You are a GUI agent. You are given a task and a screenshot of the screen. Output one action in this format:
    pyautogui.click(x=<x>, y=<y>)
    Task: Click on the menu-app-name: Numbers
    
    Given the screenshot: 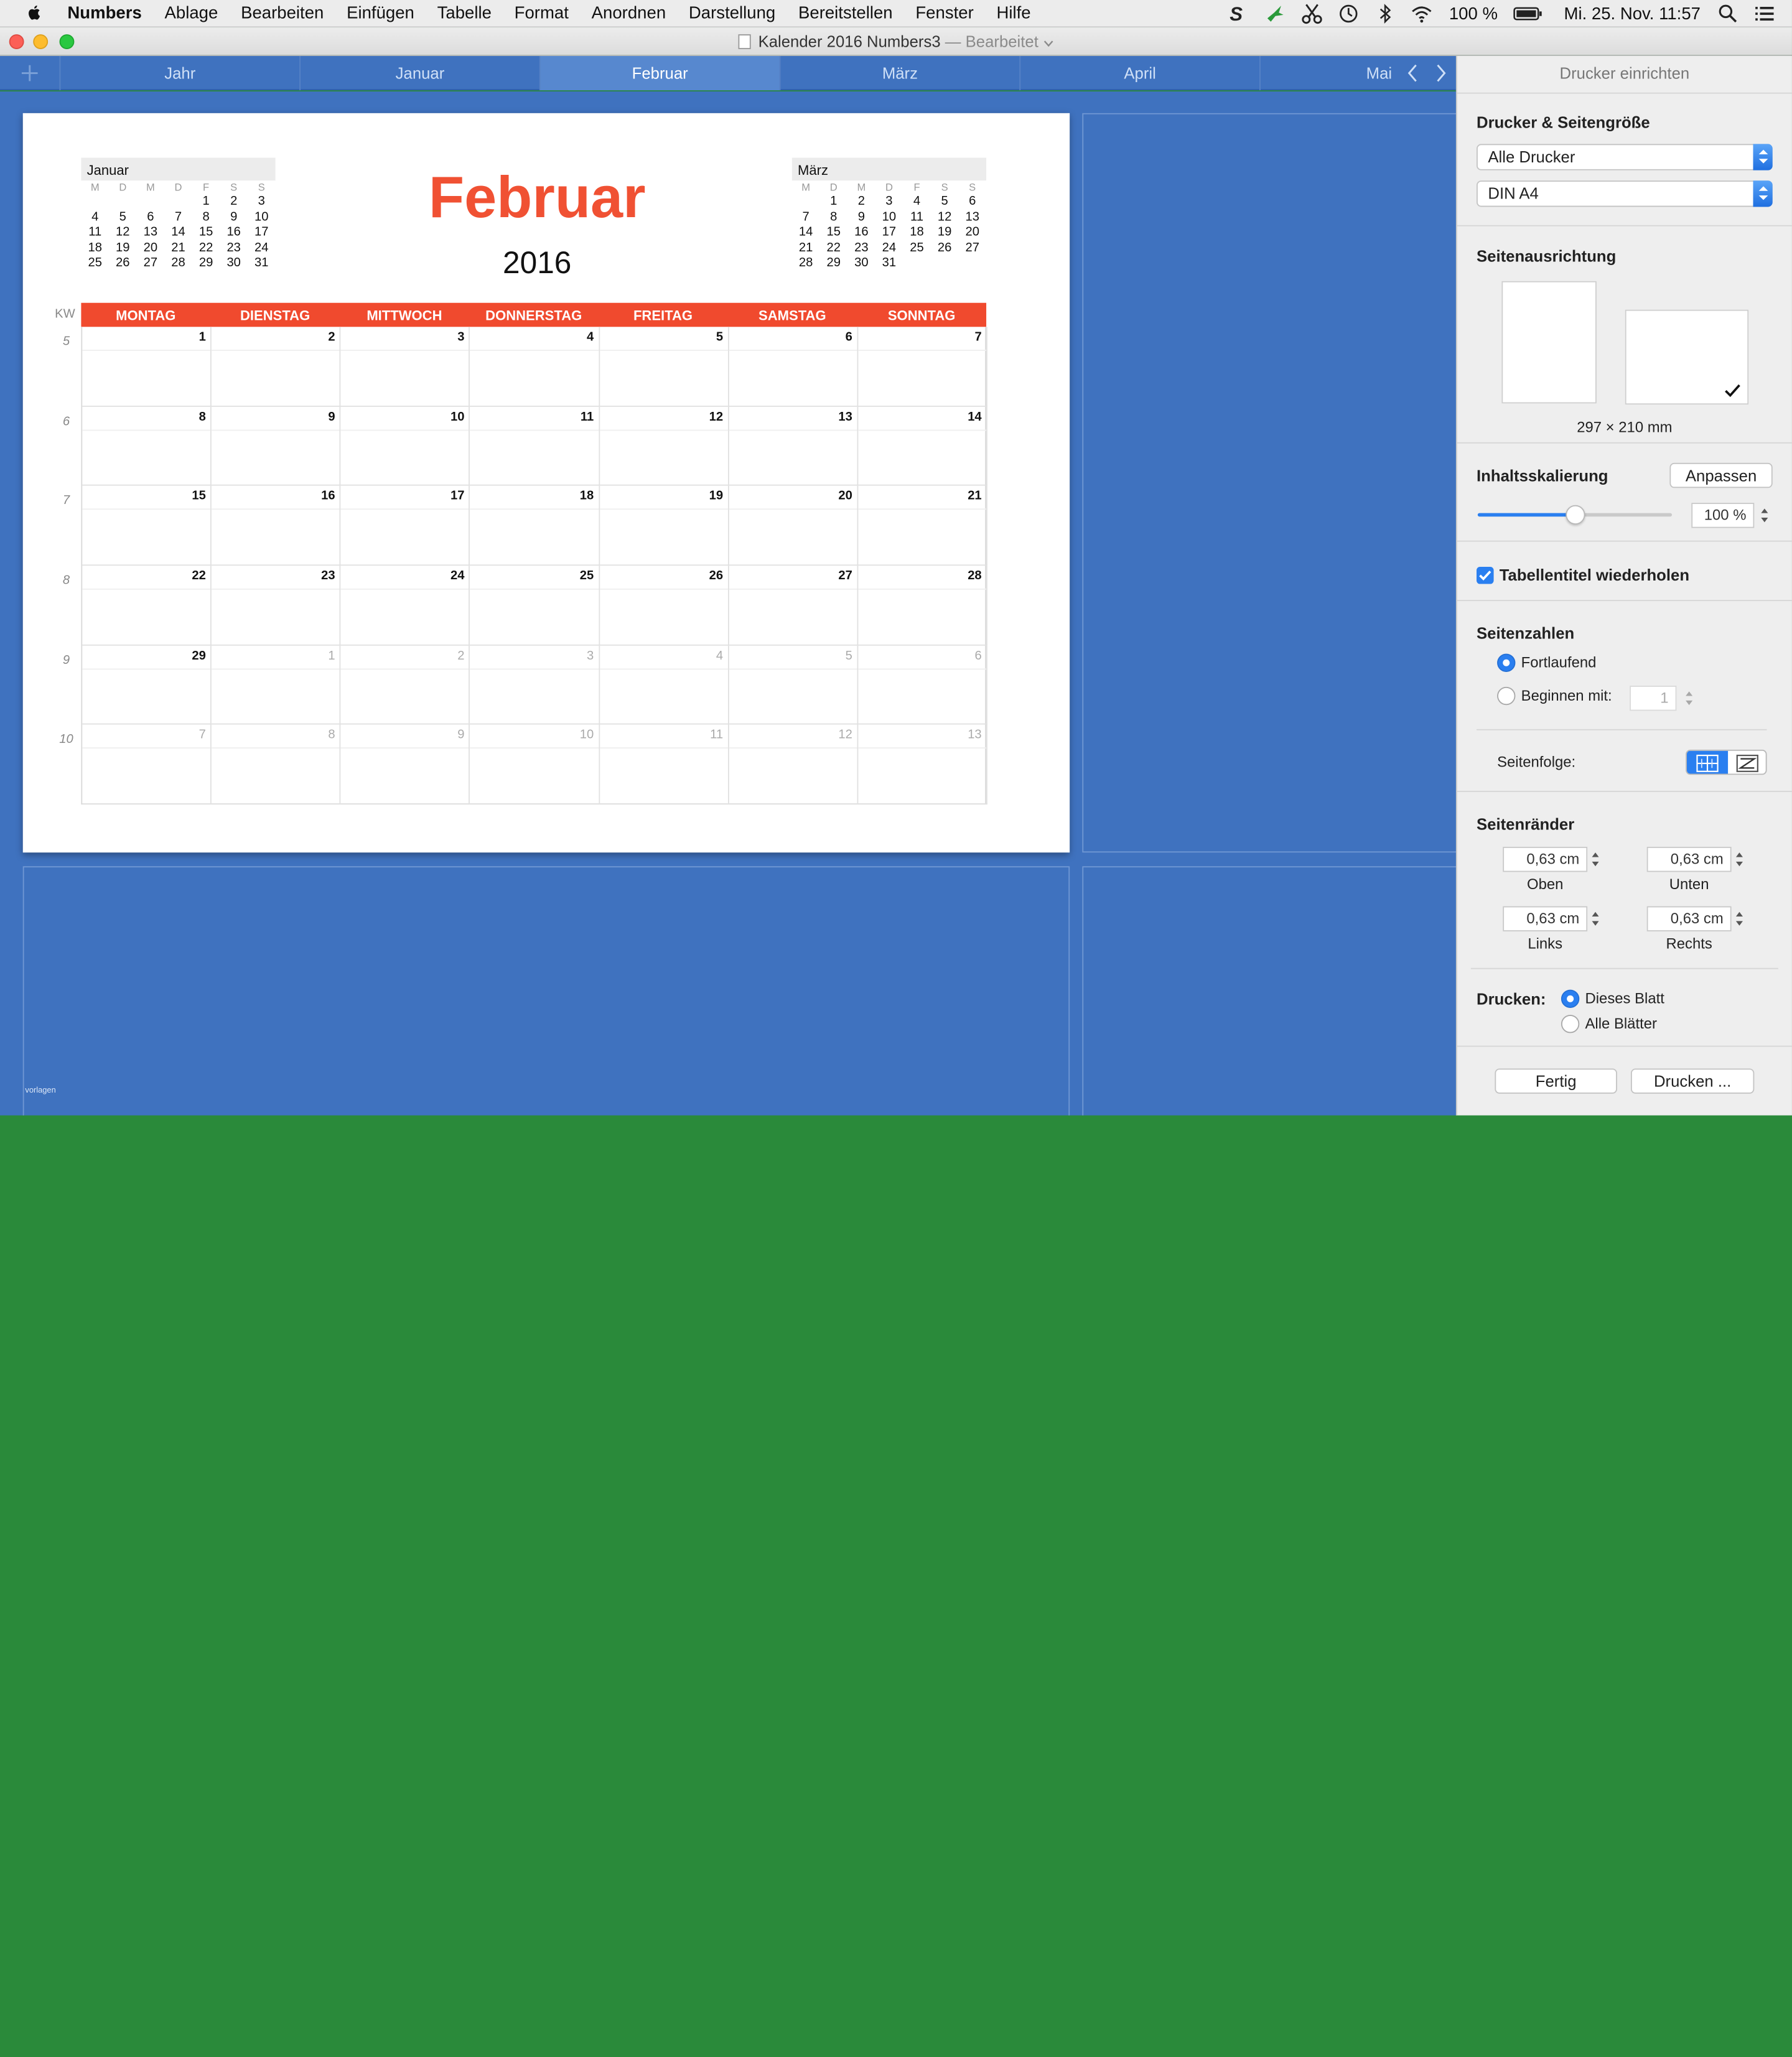 What is the action you would take?
    pyautogui.click(x=104, y=13)
    